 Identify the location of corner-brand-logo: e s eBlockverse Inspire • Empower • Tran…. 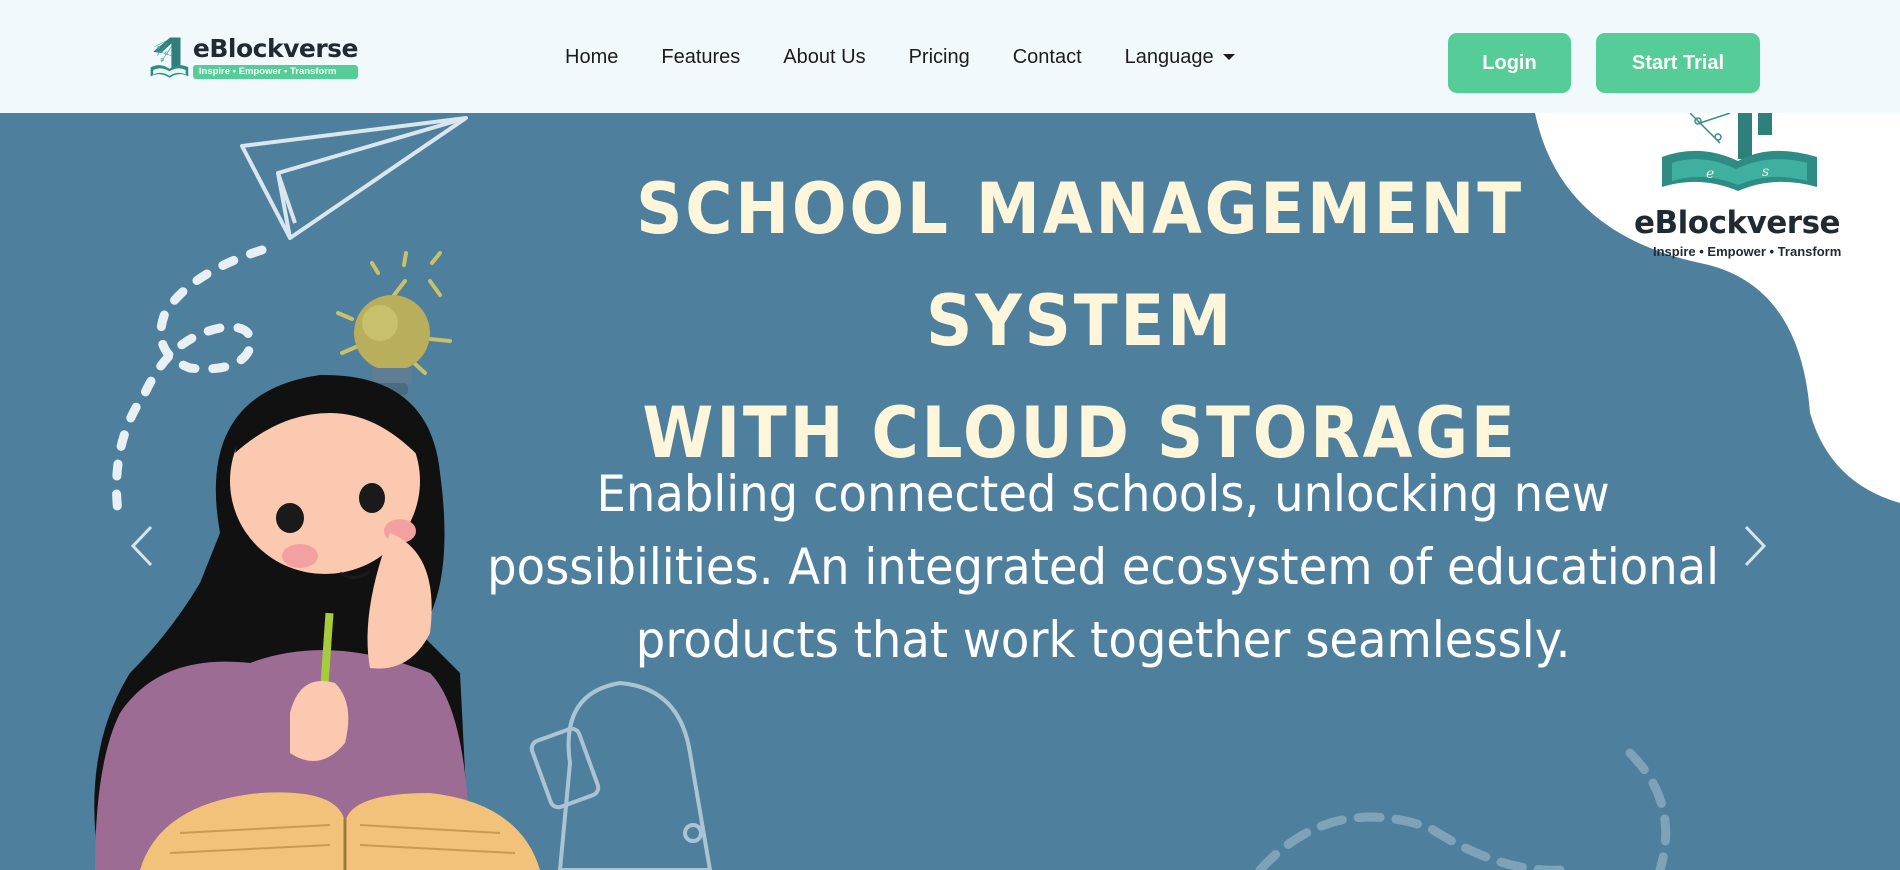
(1731, 188).